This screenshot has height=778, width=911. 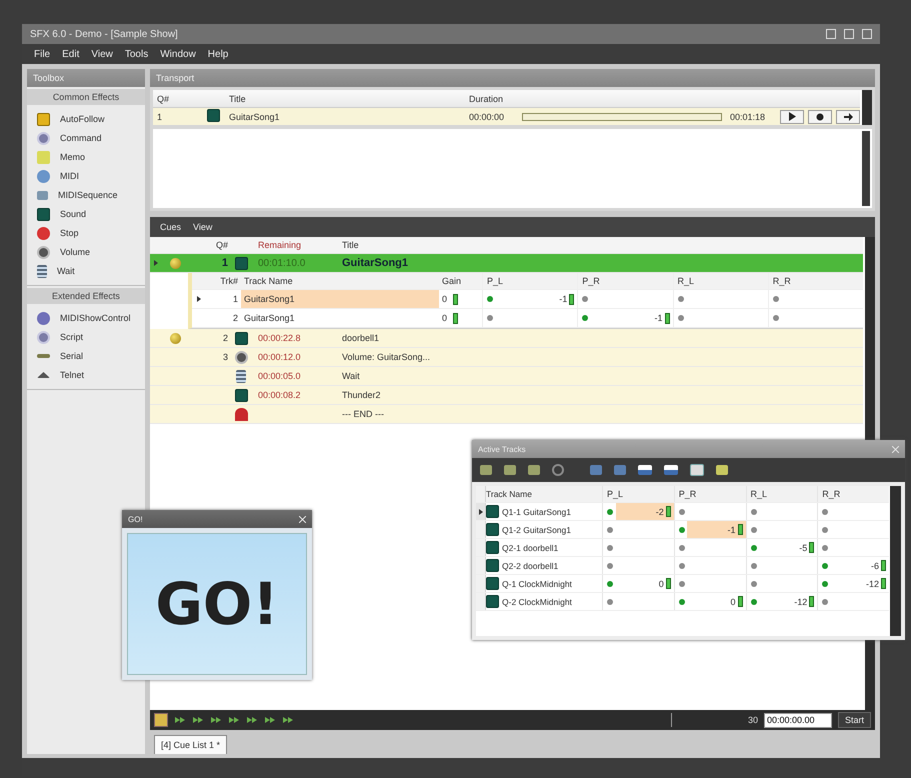 What do you see at coordinates (361, 395) in the screenshot?
I see `cue-title: Thunder2` at bounding box center [361, 395].